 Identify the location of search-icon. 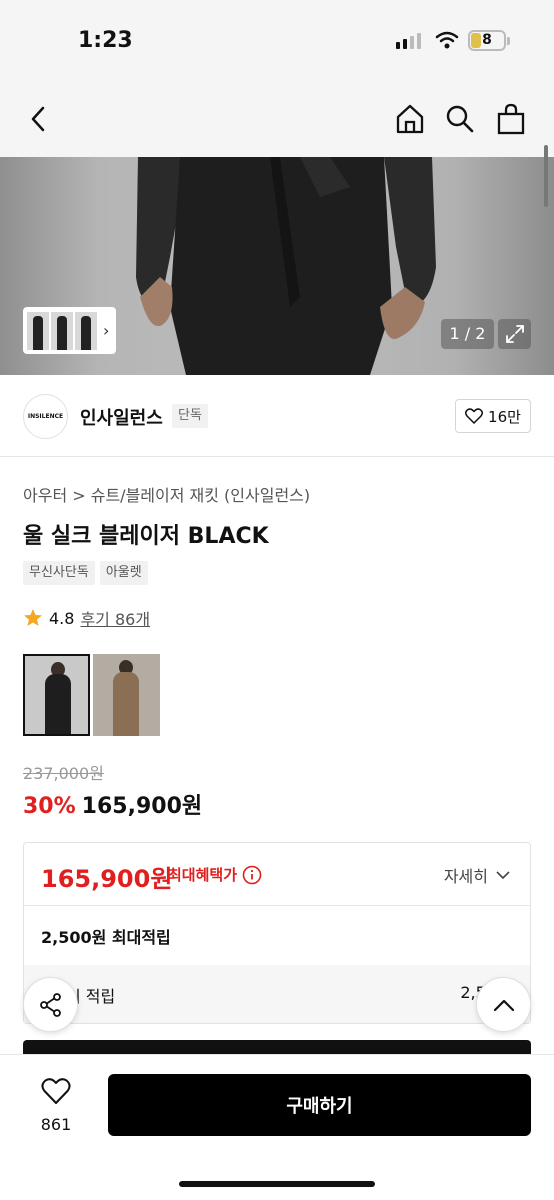
(460, 119).